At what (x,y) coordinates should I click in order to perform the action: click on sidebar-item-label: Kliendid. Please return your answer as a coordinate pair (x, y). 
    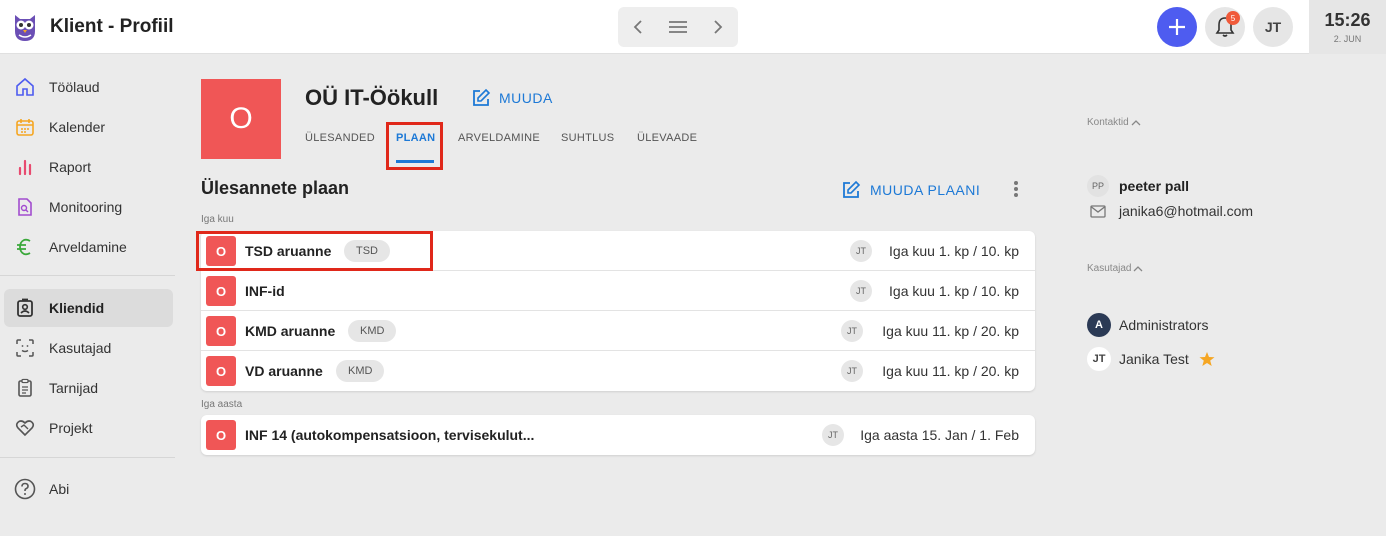
    Looking at the image, I should click on (77, 308).